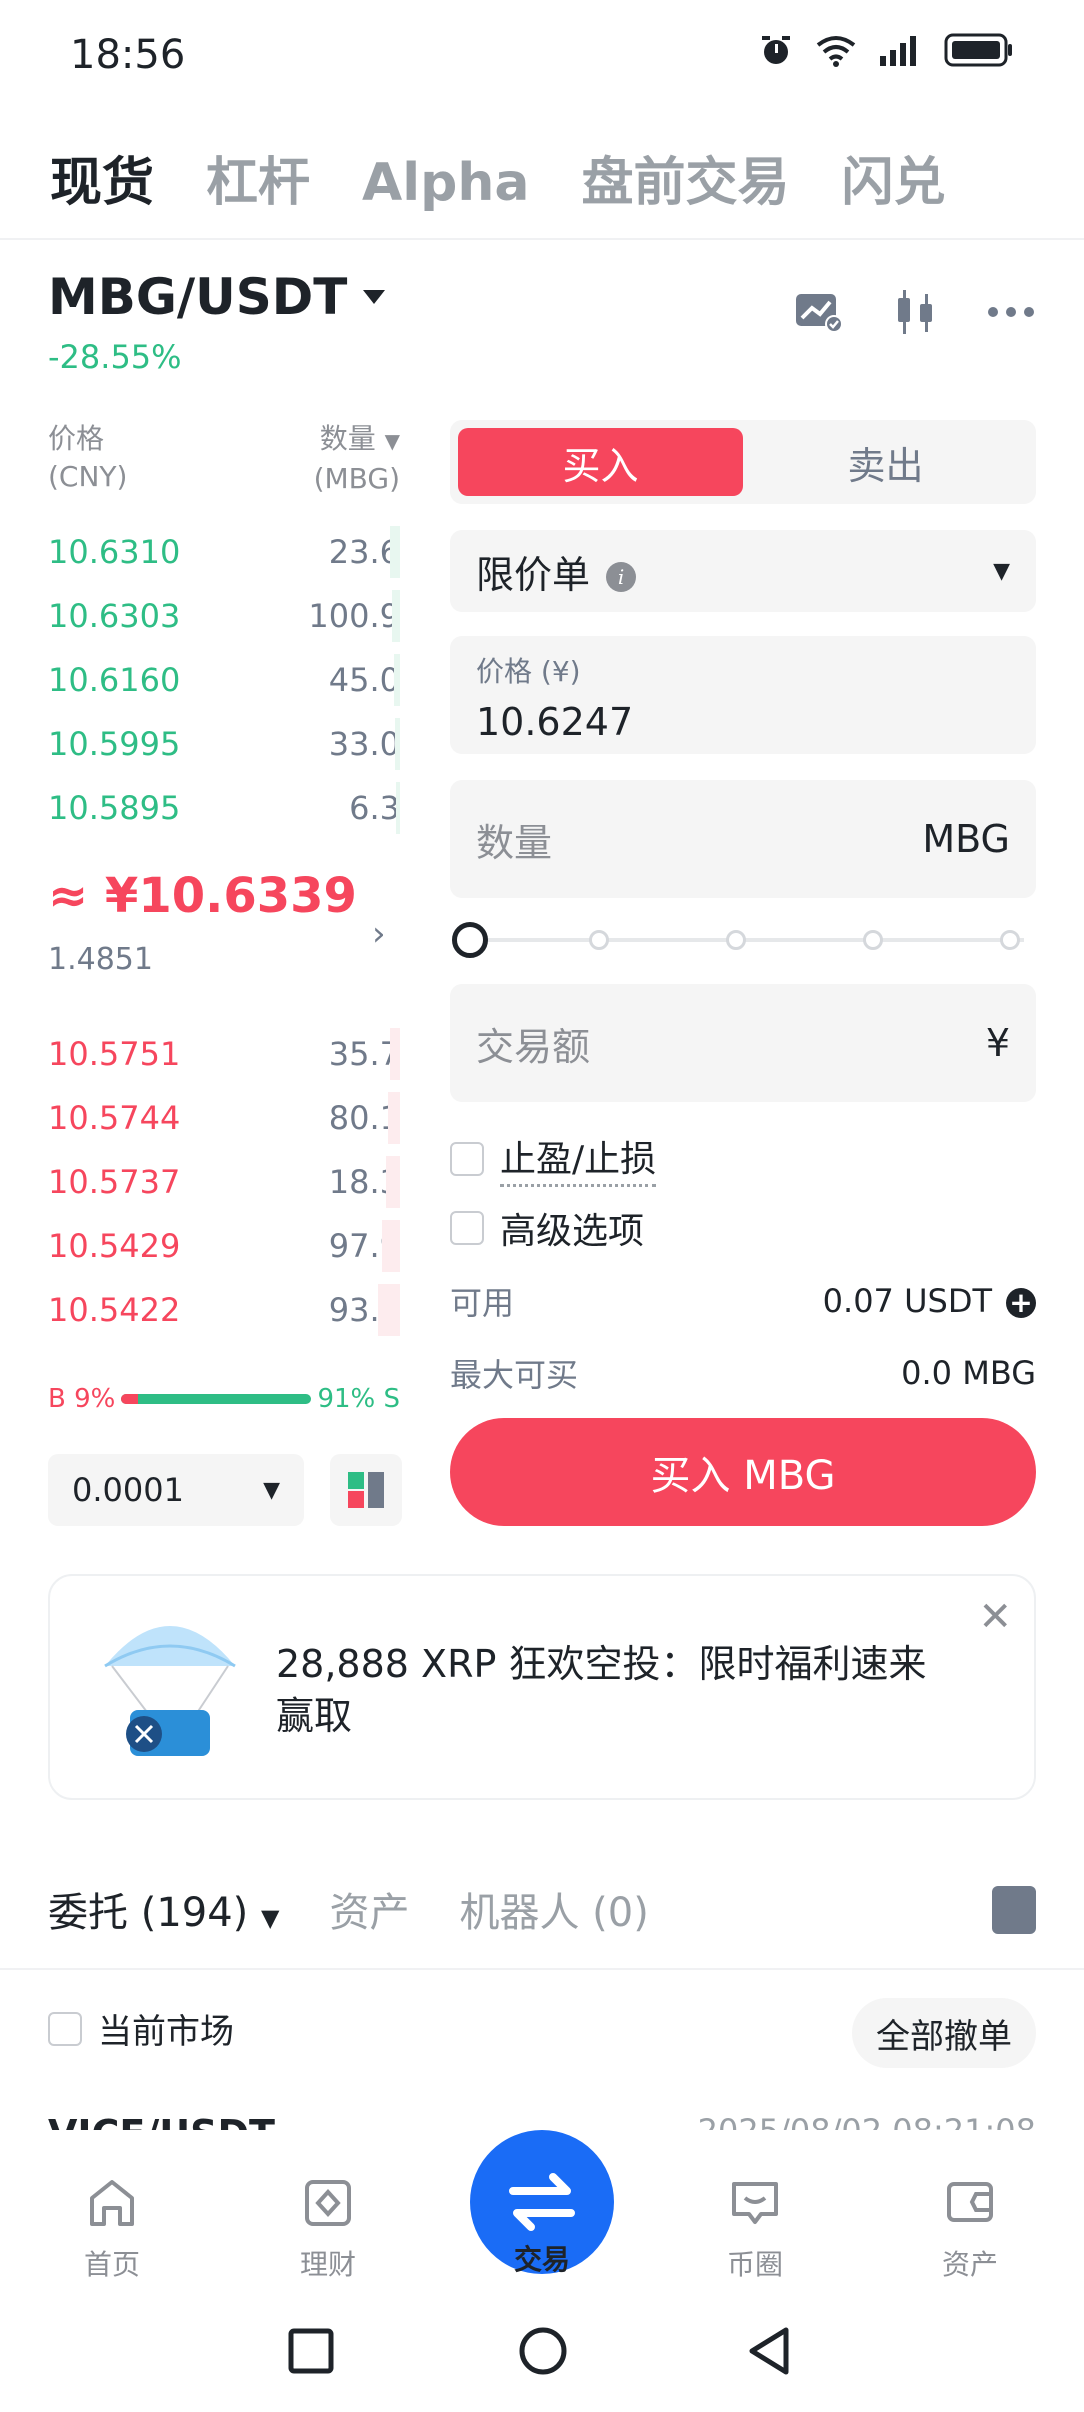 Image resolution: width=1084 pixels, height=2412 pixels. Describe the element at coordinates (553, 1909) in the screenshot. I see `tab-bots: 机器人 (0)` at that location.